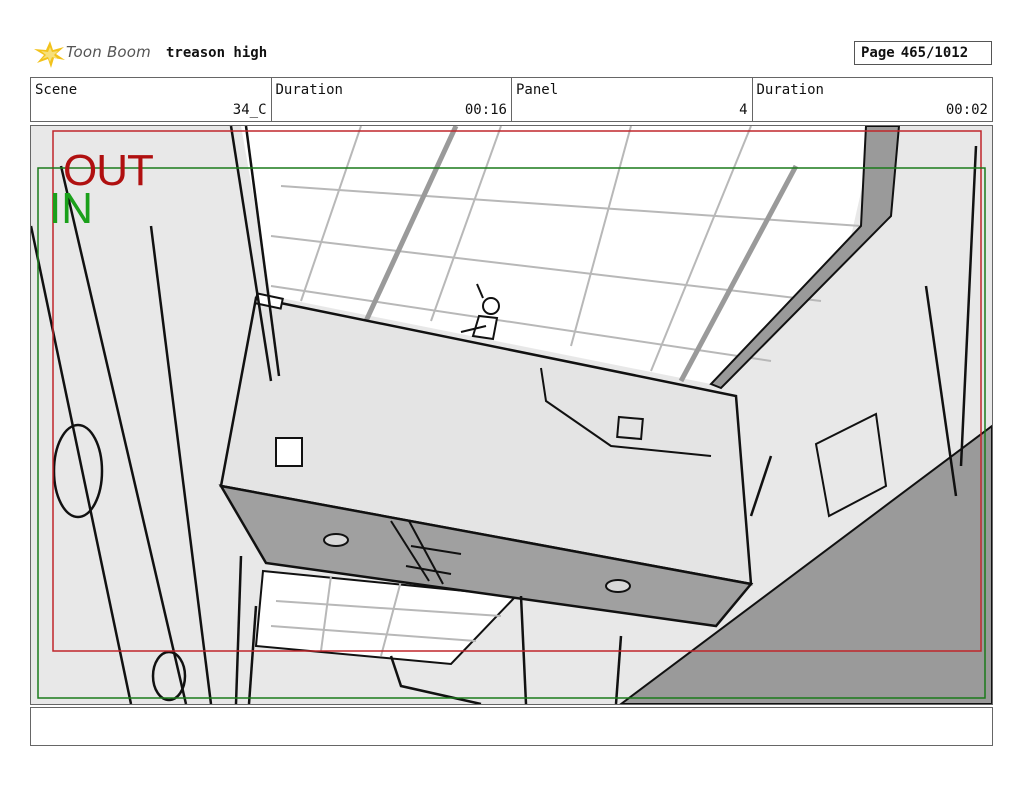 Image resolution: width=1024 pixels, height=793 pixels. Describe the element at coordinates (151, 99) in the screenshot. I see `scene-cell: Scene 34_C` at that location.